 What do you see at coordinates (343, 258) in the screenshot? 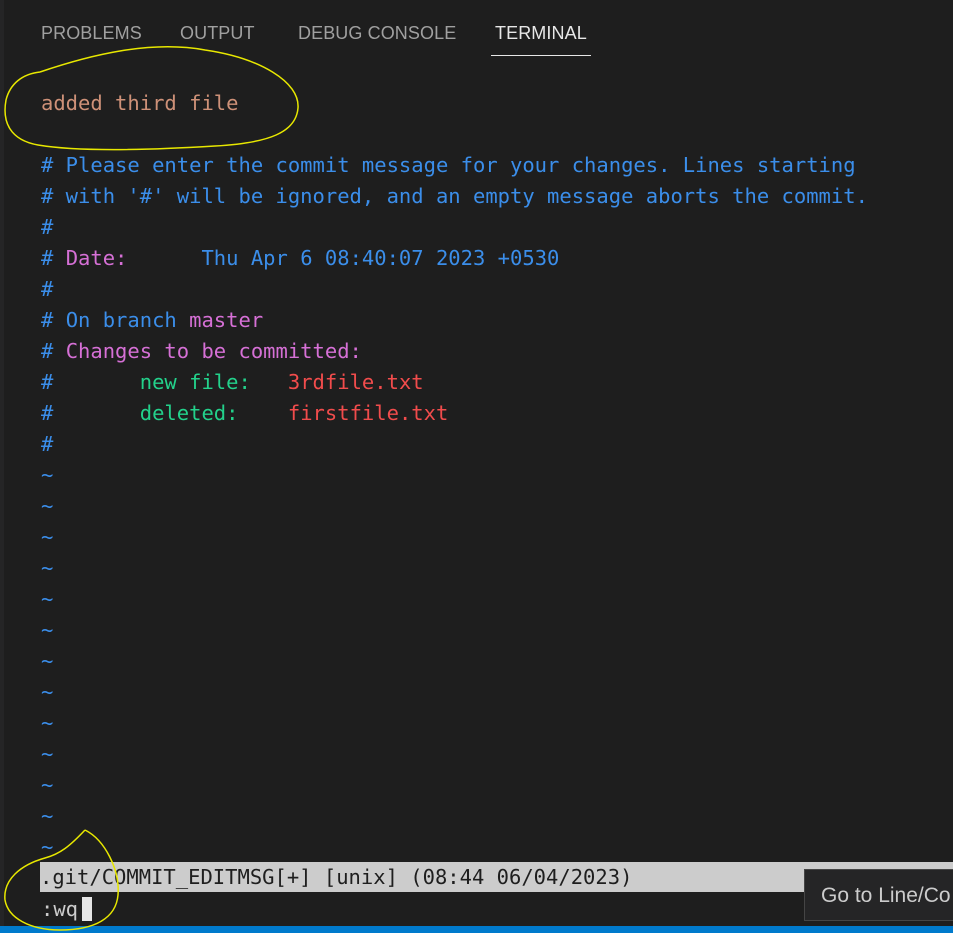
I see `date-value: Thu Apr 6 08:40:07 2023 +0530` at bounding box center [343, 258].